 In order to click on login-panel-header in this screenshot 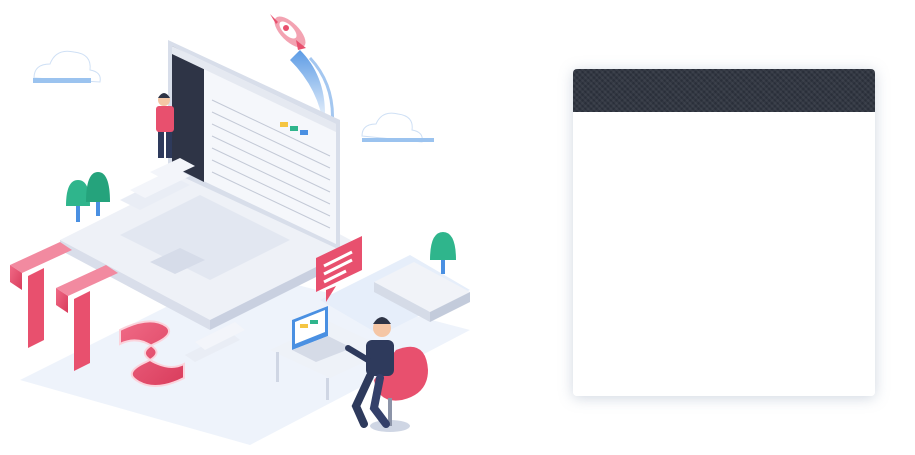, I will do `click(724, 90)`.